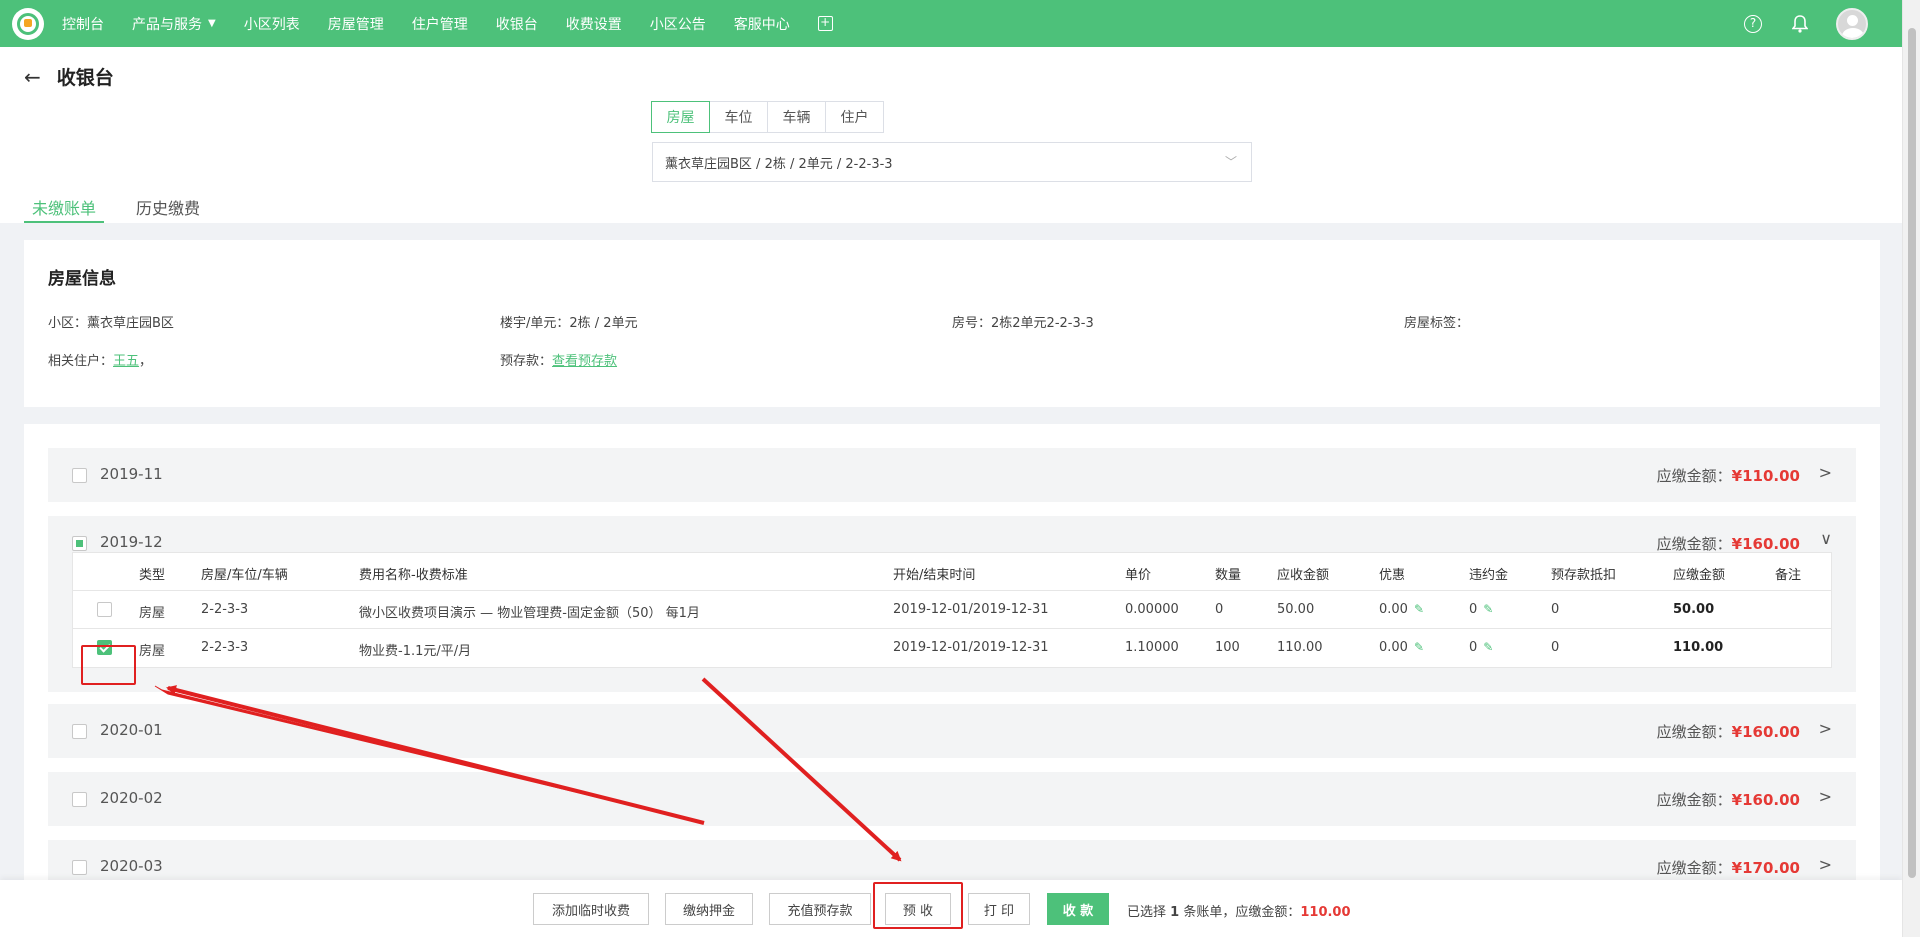 The image size is (1920, 937). Describe the element at coordinates (952, 731) in the screenshot. I see `month-group: 2020-01 应缴金额：¥160.00 >` at that location.